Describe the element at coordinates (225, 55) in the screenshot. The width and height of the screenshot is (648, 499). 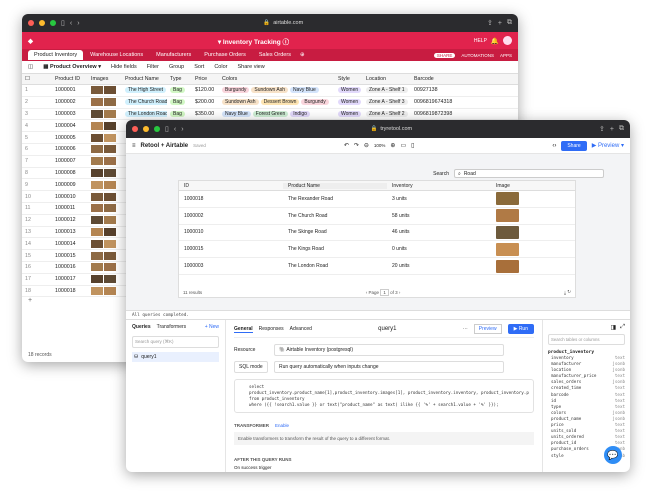
I see `tab-purchase-orders: Purchase Orders` at that location.